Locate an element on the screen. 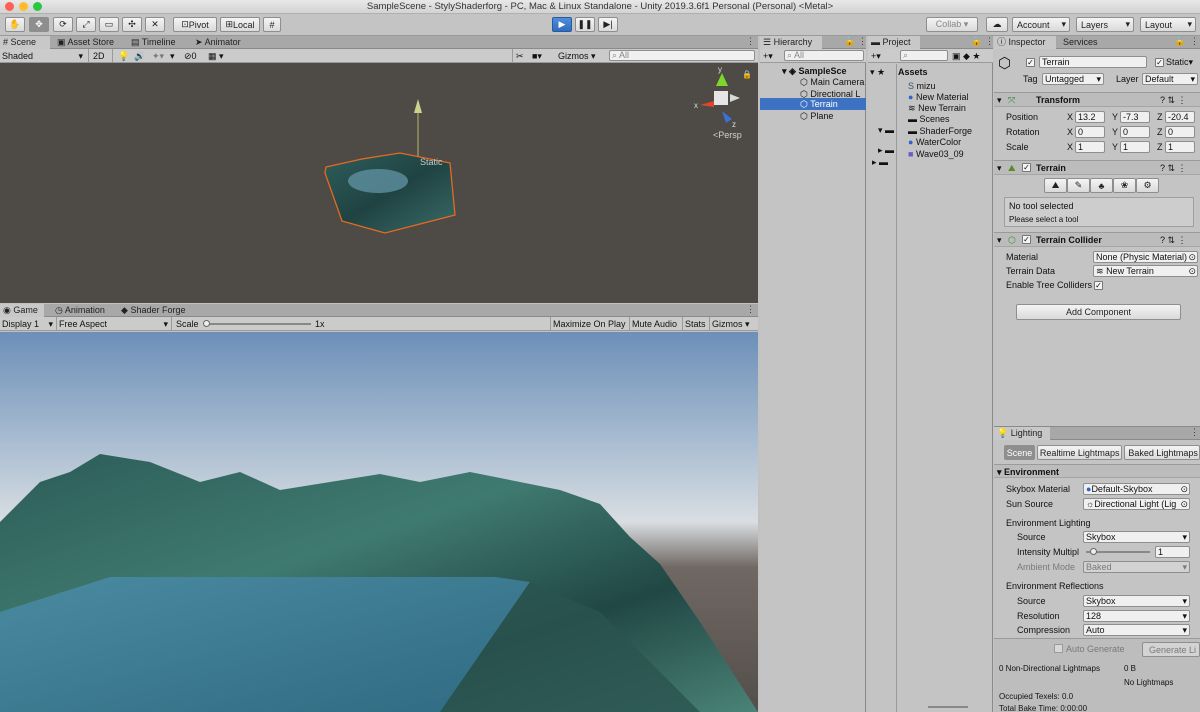 This screenshot has height=712, width=1200. tree-icon: ♣ is located at coordinates (1101, 185).